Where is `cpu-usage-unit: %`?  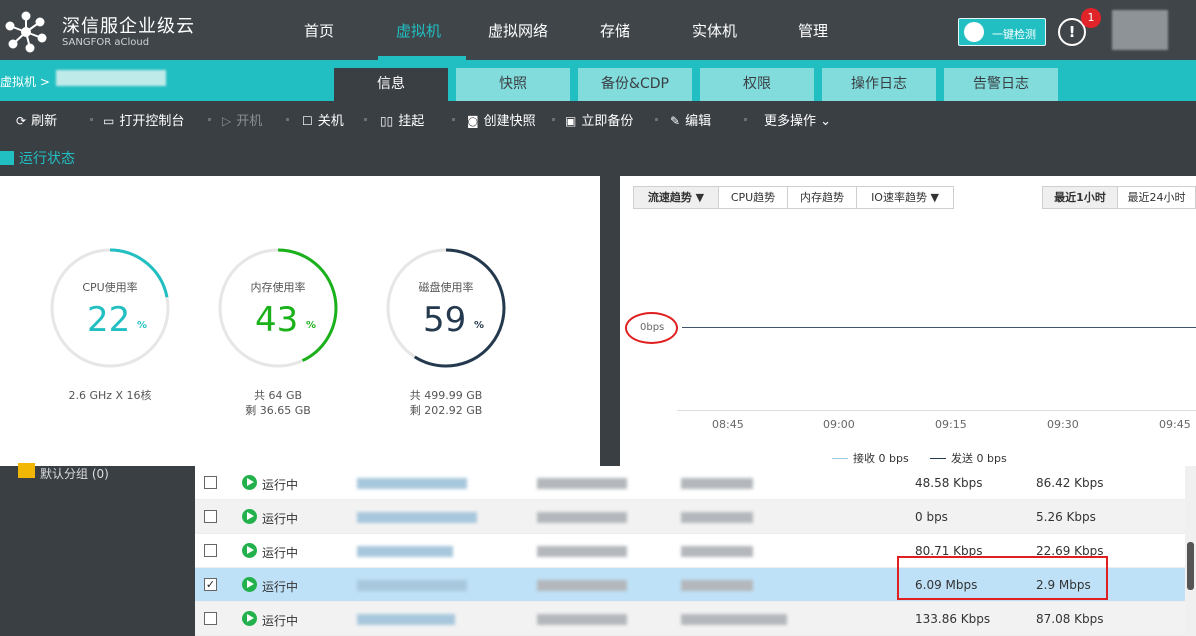 cpu-usage-unit: % is located at coordinates (142, 325).